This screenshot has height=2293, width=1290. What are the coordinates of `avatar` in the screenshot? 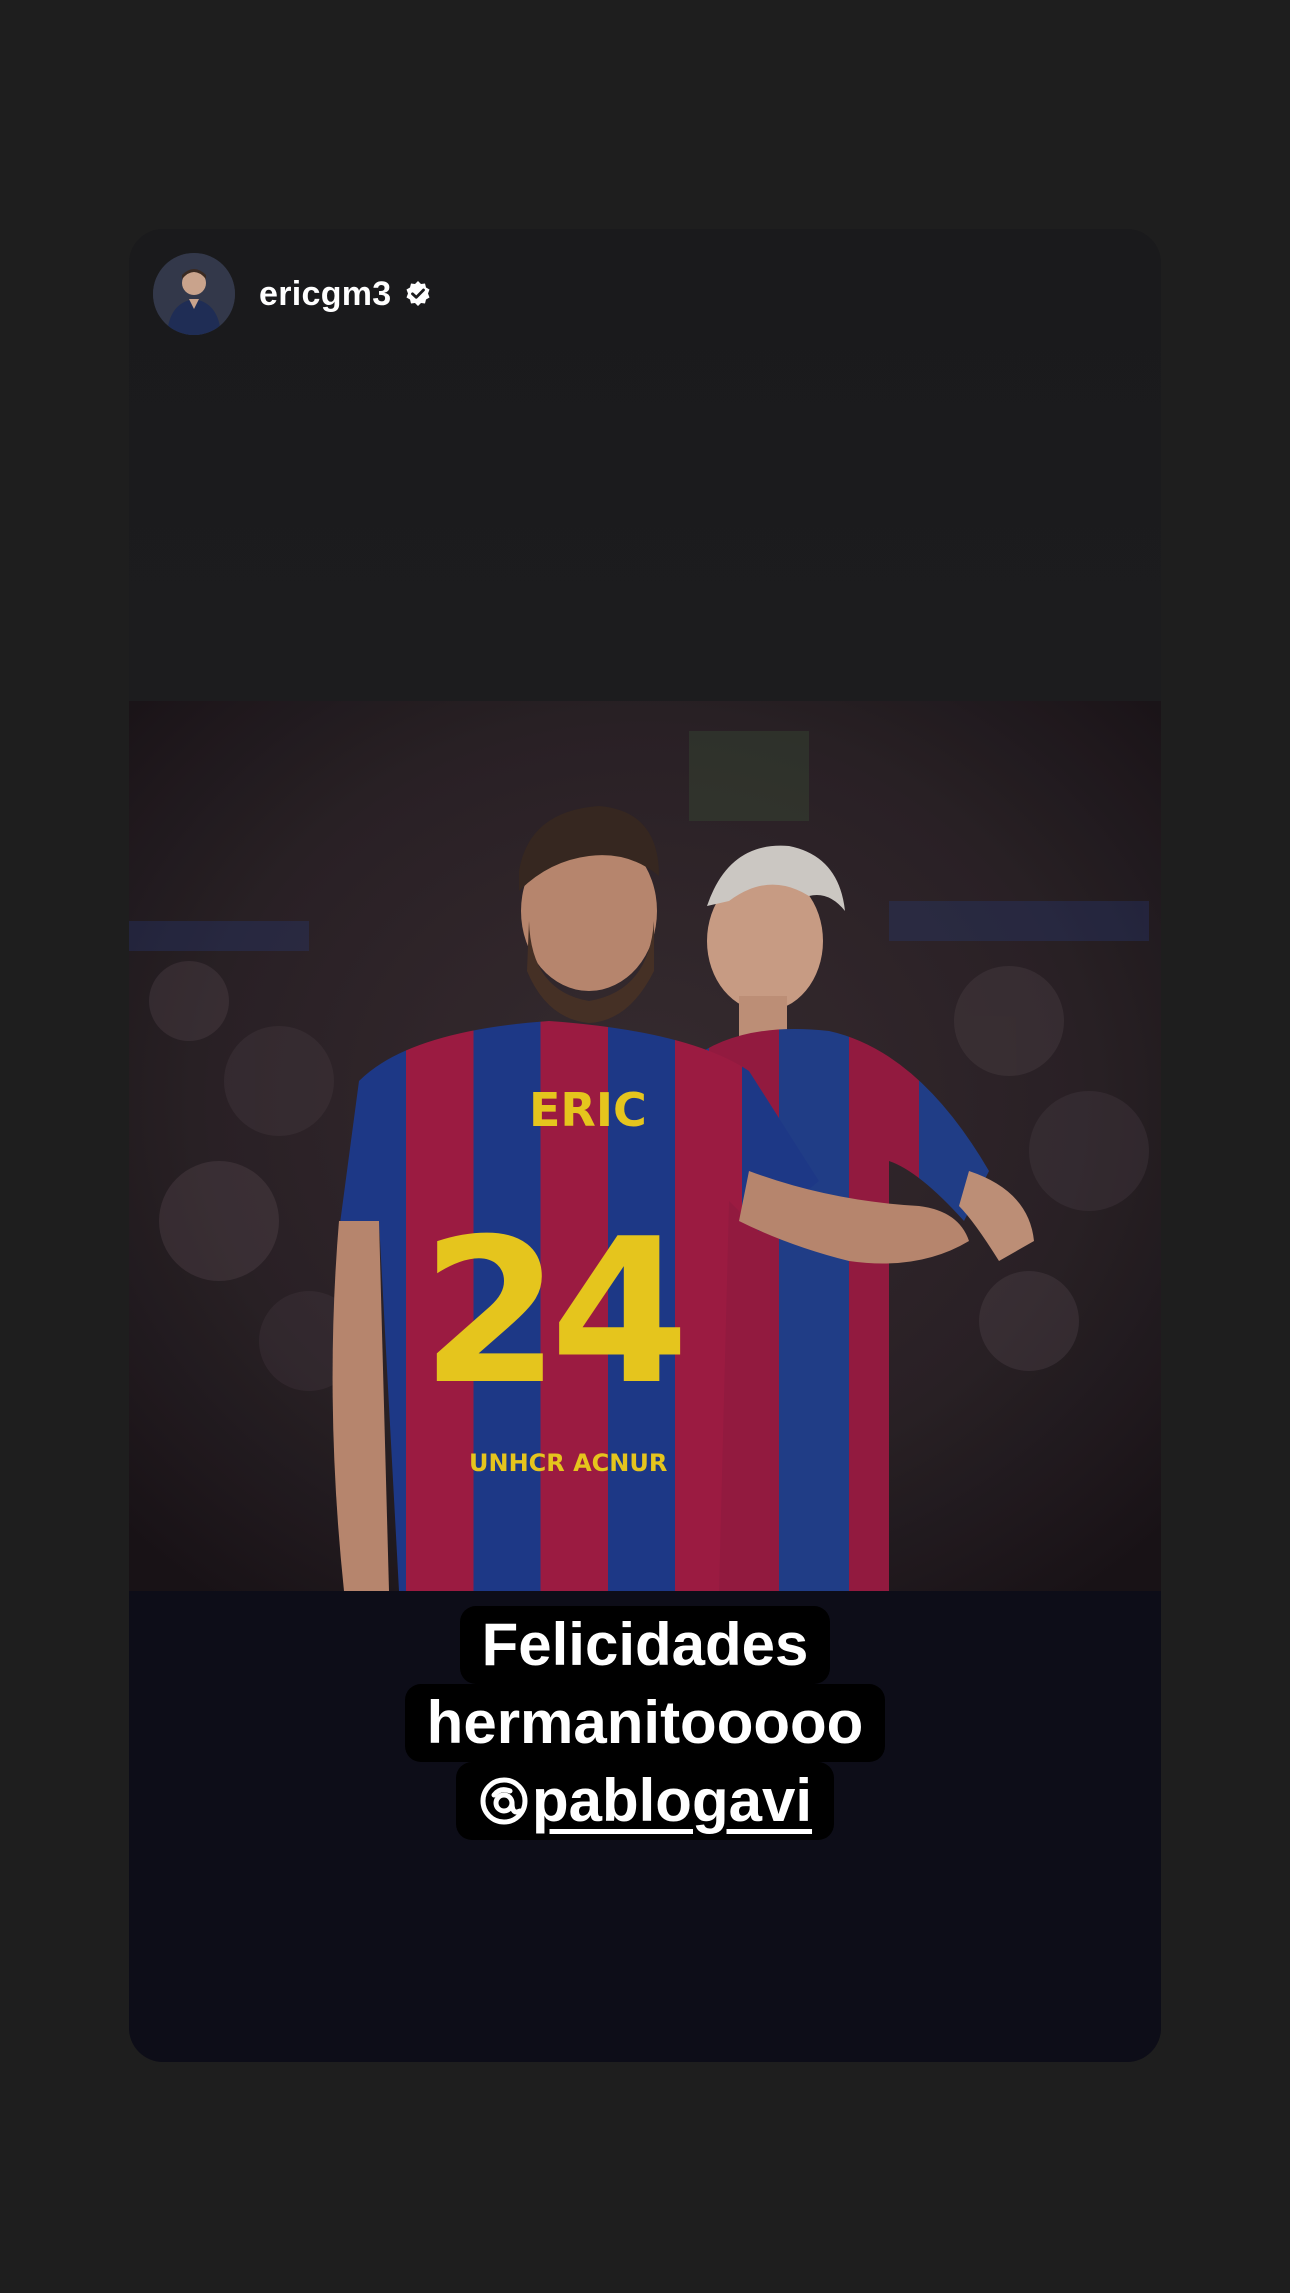 It's located at (194, 294).